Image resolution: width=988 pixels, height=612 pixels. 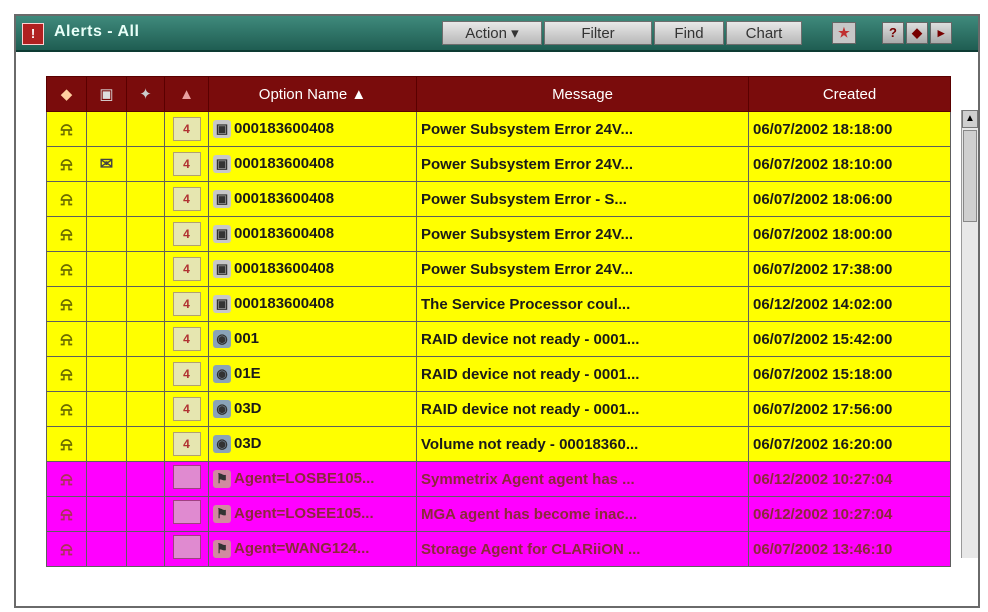 What do you see at coordinates (969, 334) in the screenshot?
I see `vertical-scrollbar: ▲` at bounding box center [969, 334].